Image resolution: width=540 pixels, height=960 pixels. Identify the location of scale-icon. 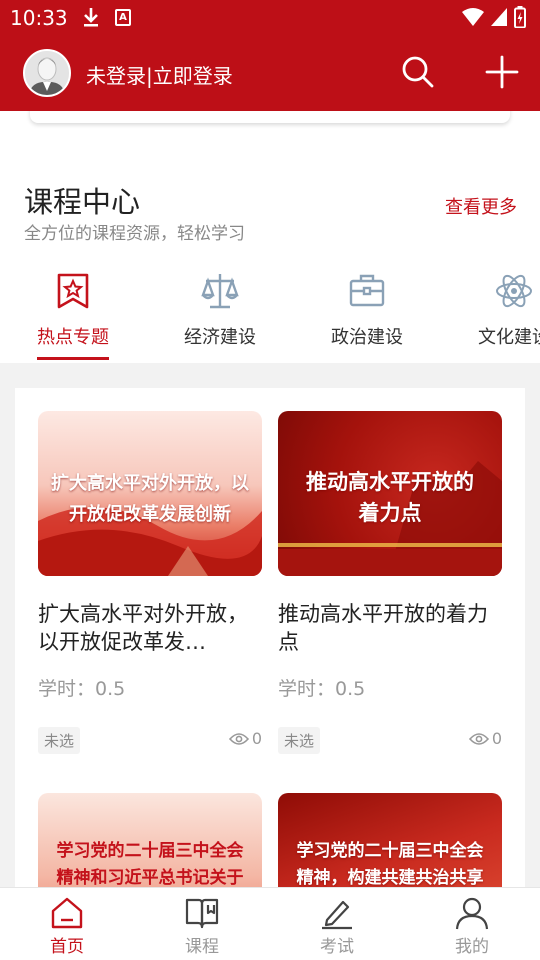
(220, 291).